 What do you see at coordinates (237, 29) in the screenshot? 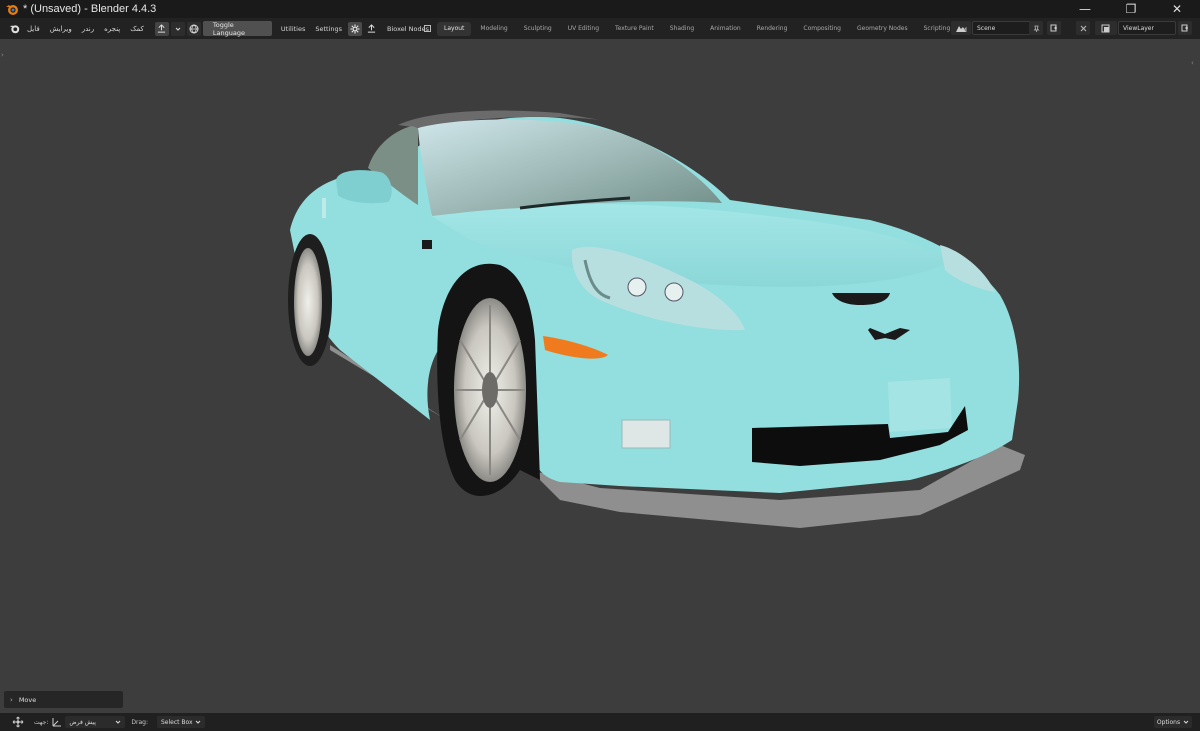
I see `toggle-language-button: Toggle Language` at bounding box center [237, 29].